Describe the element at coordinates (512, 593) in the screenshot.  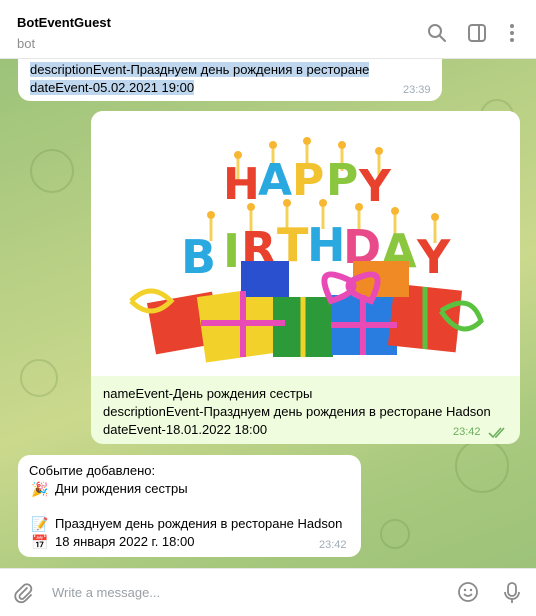
I see `microphone-icon` at that location.